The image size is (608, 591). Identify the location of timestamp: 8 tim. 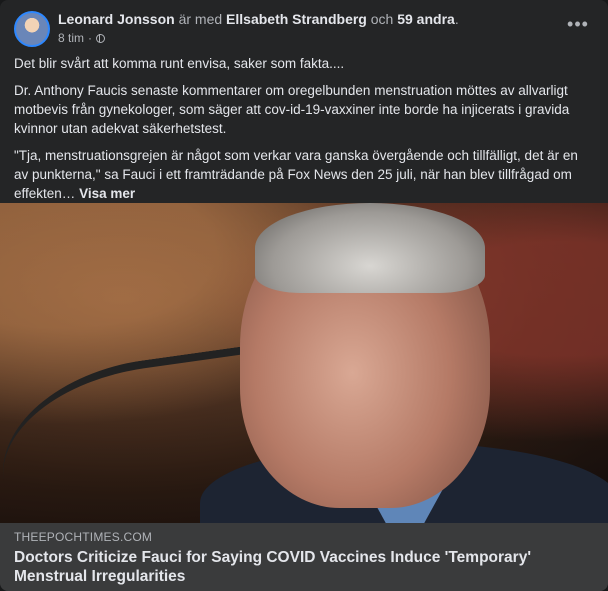
(71, 38).